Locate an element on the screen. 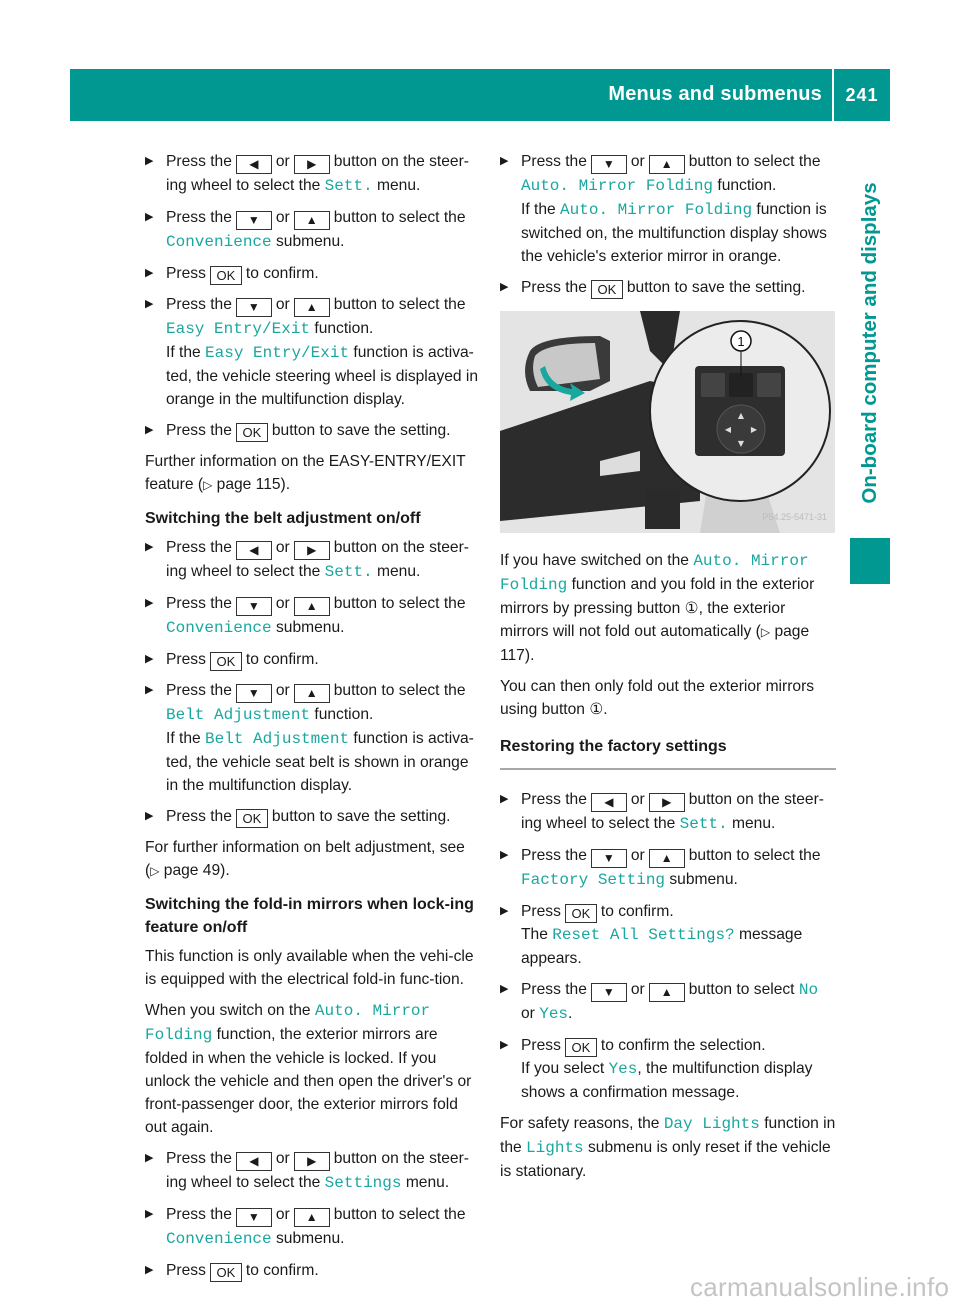  callout-1-icon: ① is located at coordinates (596, 709).